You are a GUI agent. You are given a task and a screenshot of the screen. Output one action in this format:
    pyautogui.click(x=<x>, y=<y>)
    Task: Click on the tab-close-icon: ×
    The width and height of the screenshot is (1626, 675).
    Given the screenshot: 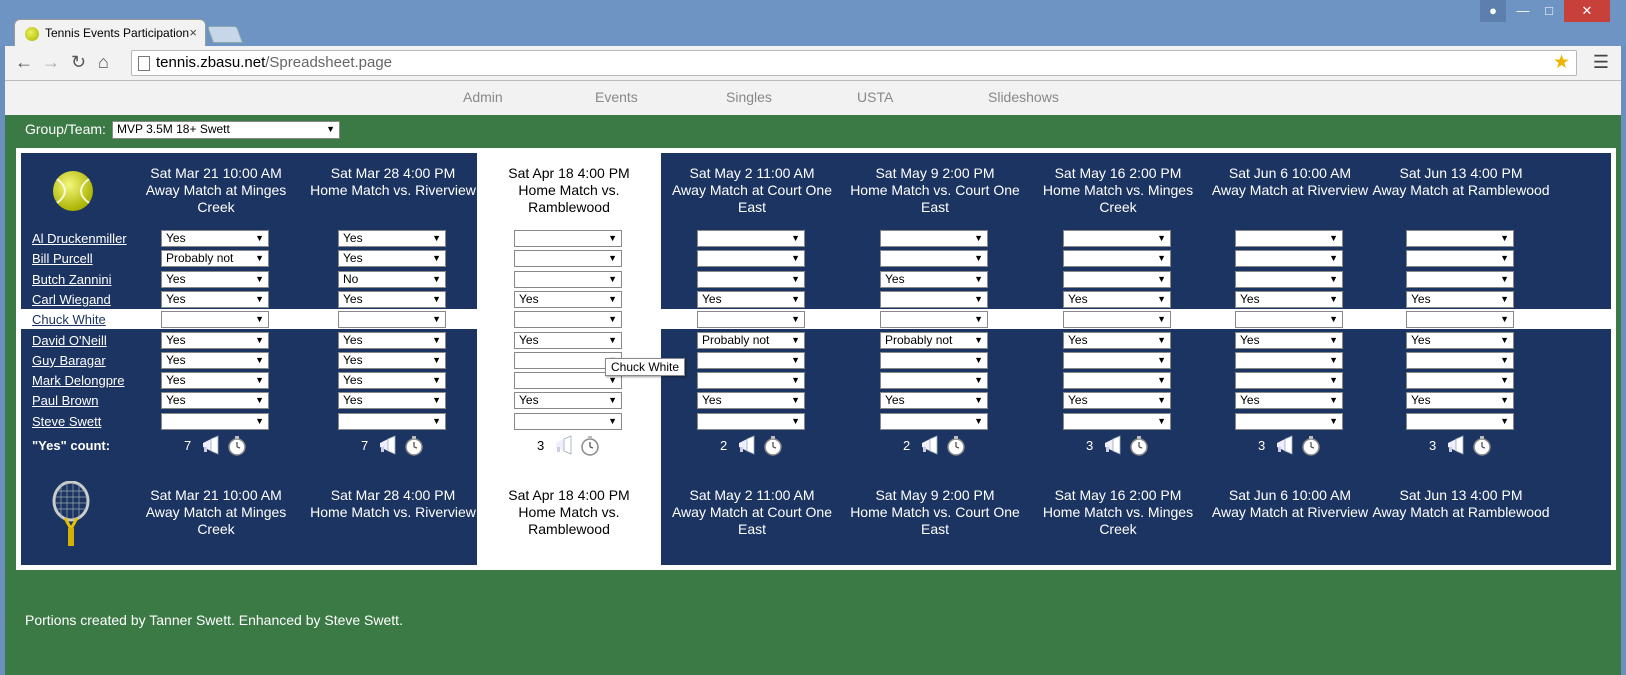 What is the action you would take?
    pyautogui.click(x=193, y=32)
    